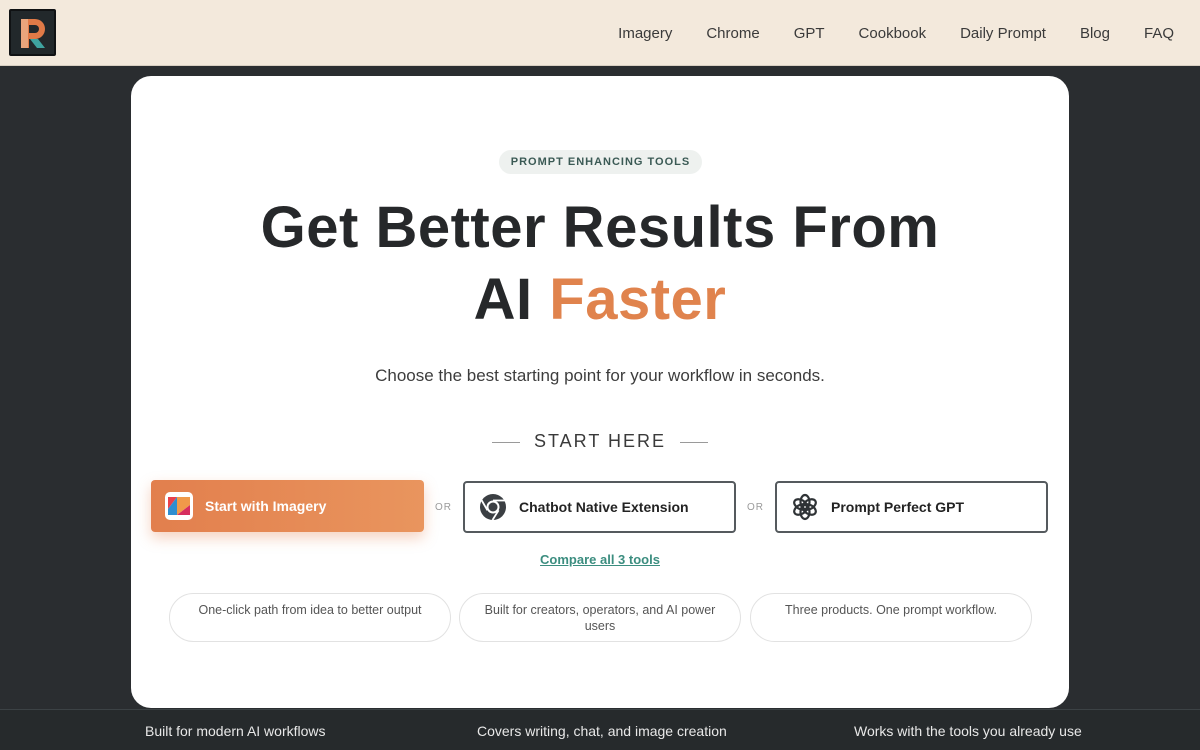 The height and width of the screenshot is (750, 1200). I want to click on value-prop-1: Built for modern AI workflows, so click(235, 731).